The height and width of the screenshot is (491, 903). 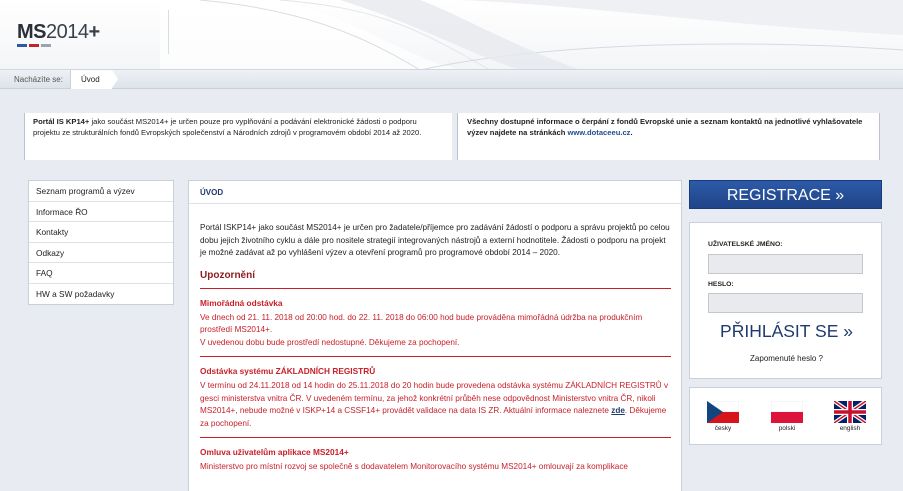 What do you see at coordinates (61, 121) in the screenshot?
I see `info-left-bold: Portál IS KP14+` at bounding box center [61, 121].